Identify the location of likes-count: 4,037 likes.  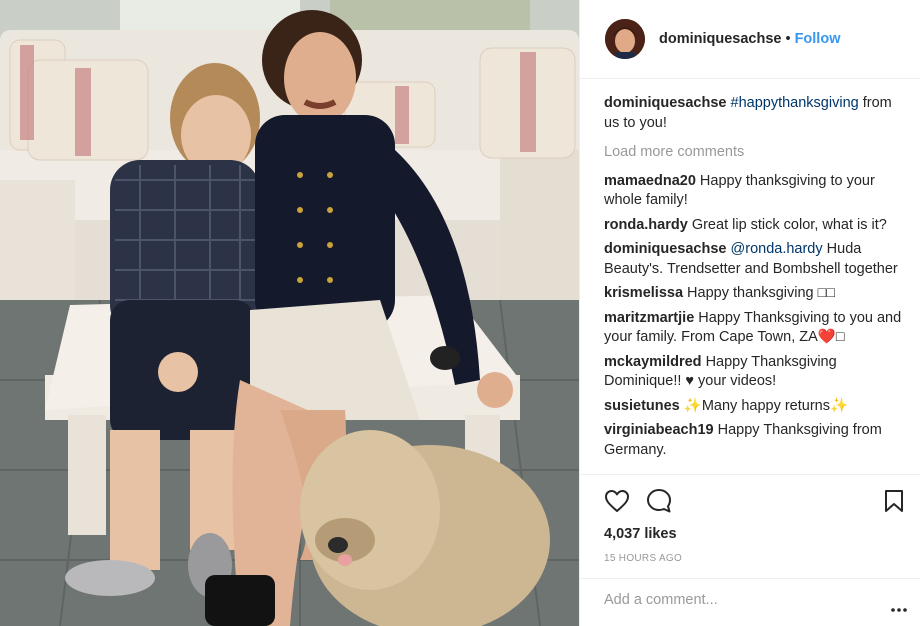
(640, 534).